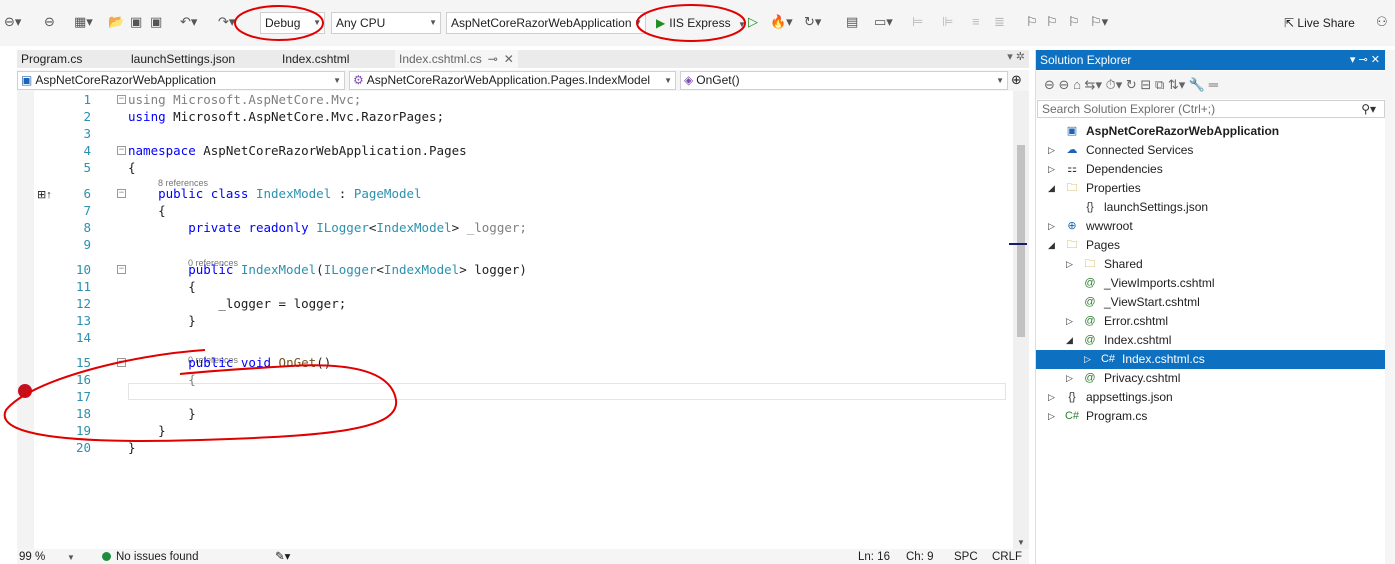 This screenshot has height=564, width=1395. Describe the element at coordinates (83, 22) in the screenshot. I see `new-project-icon: ▦▾` at that location.